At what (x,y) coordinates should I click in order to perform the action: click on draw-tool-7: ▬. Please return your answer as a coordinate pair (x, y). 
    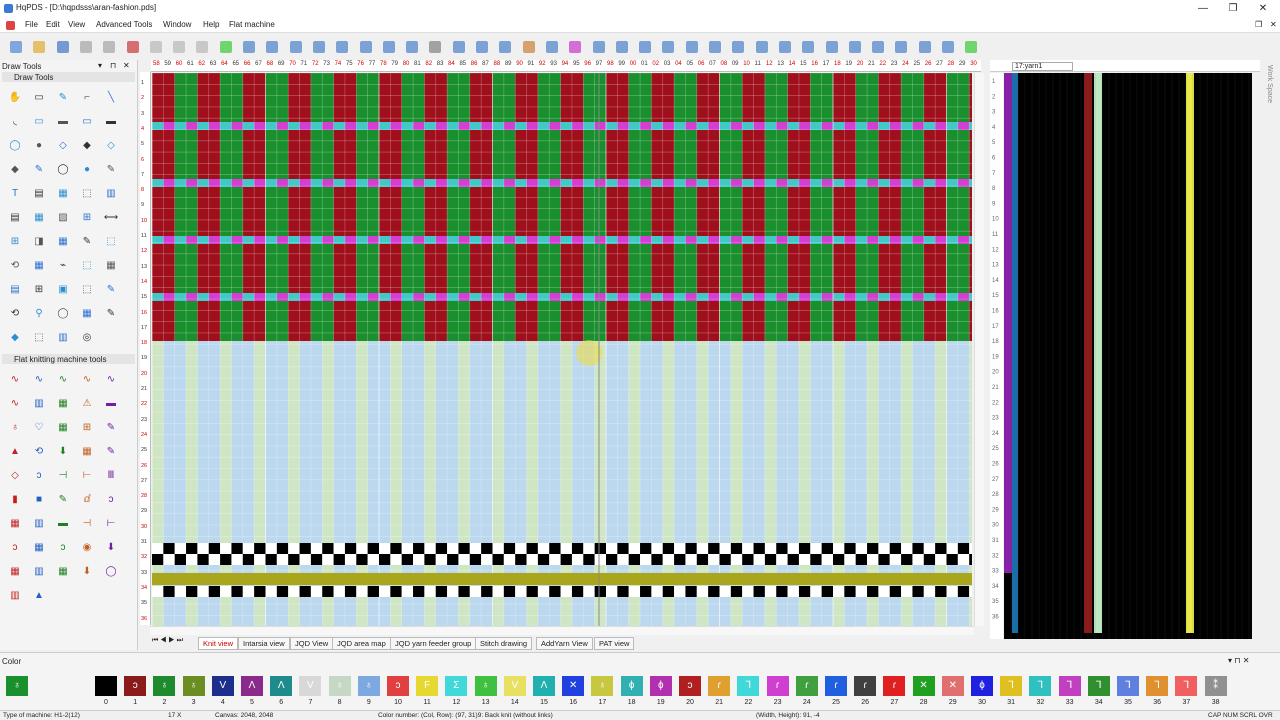
    Looking at the image, I should click on (63, 122).